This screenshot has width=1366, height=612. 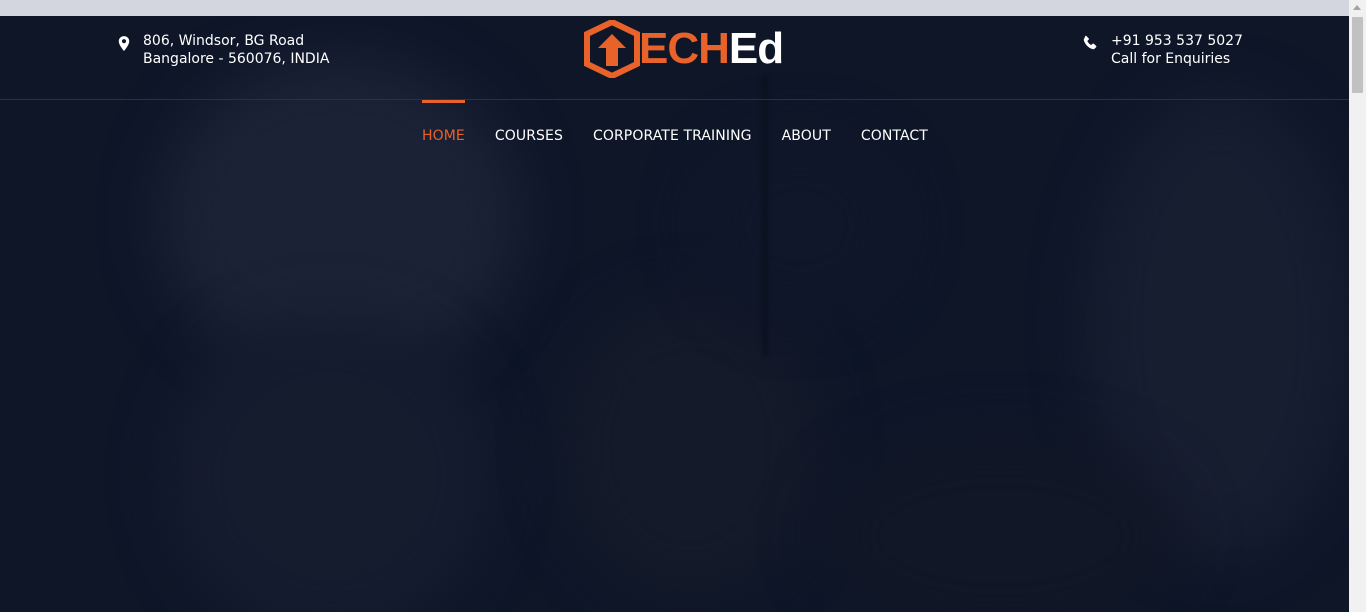 I want to click on page-scrollbar, so click(x=1357, y=306).